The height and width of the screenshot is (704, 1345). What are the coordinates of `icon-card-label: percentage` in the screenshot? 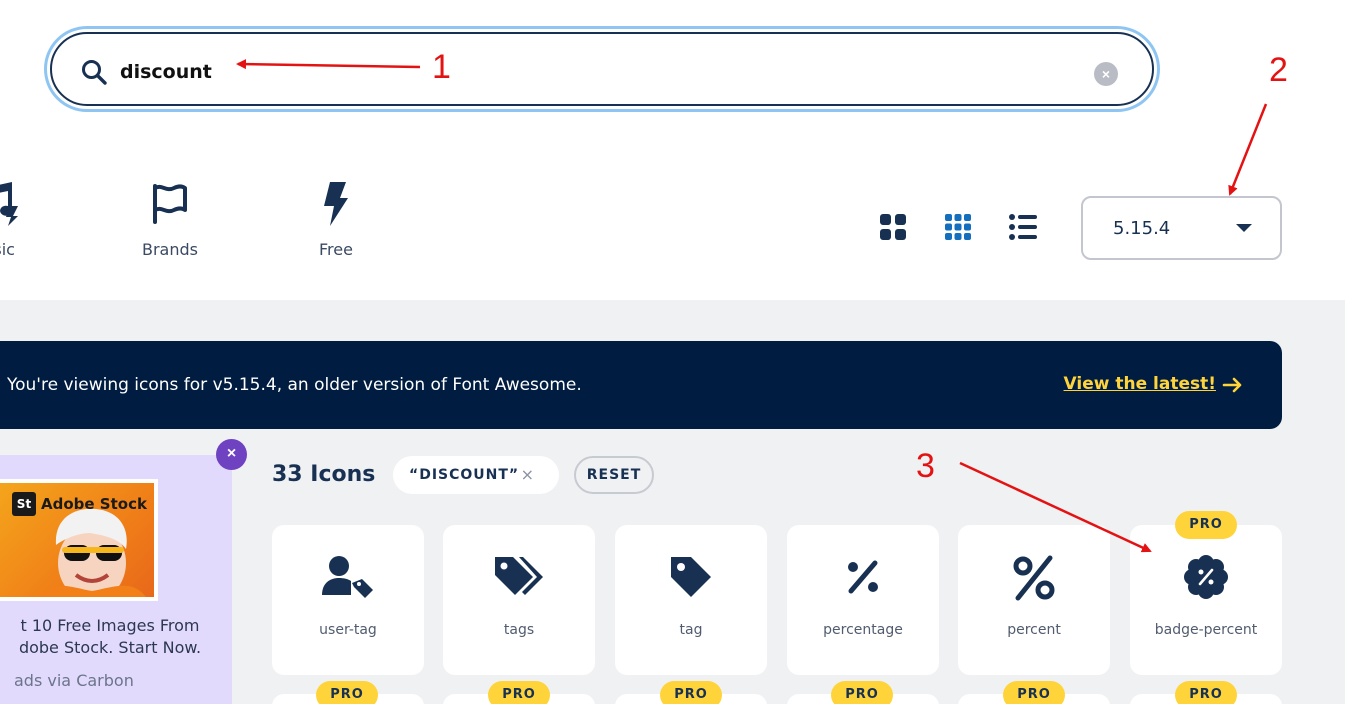 It's located at (863, 630).